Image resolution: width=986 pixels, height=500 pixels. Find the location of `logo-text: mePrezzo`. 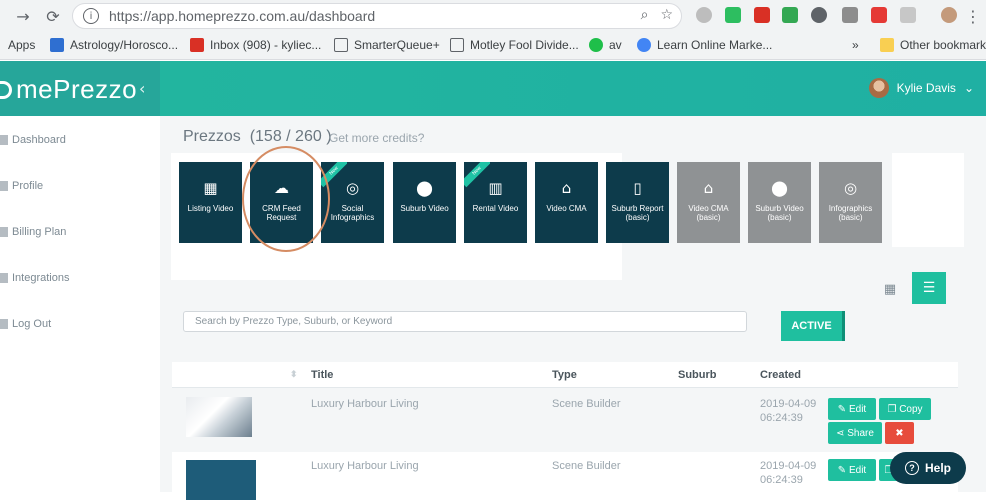

logo-text: mePrezzo is located at coordinates (77, 89).